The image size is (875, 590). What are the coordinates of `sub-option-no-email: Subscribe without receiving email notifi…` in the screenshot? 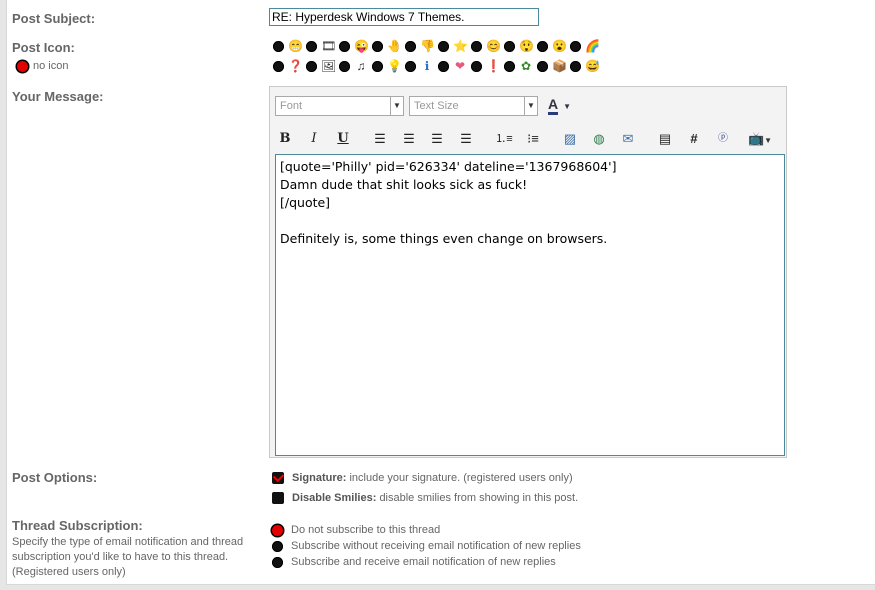 It's located at (426, 546).